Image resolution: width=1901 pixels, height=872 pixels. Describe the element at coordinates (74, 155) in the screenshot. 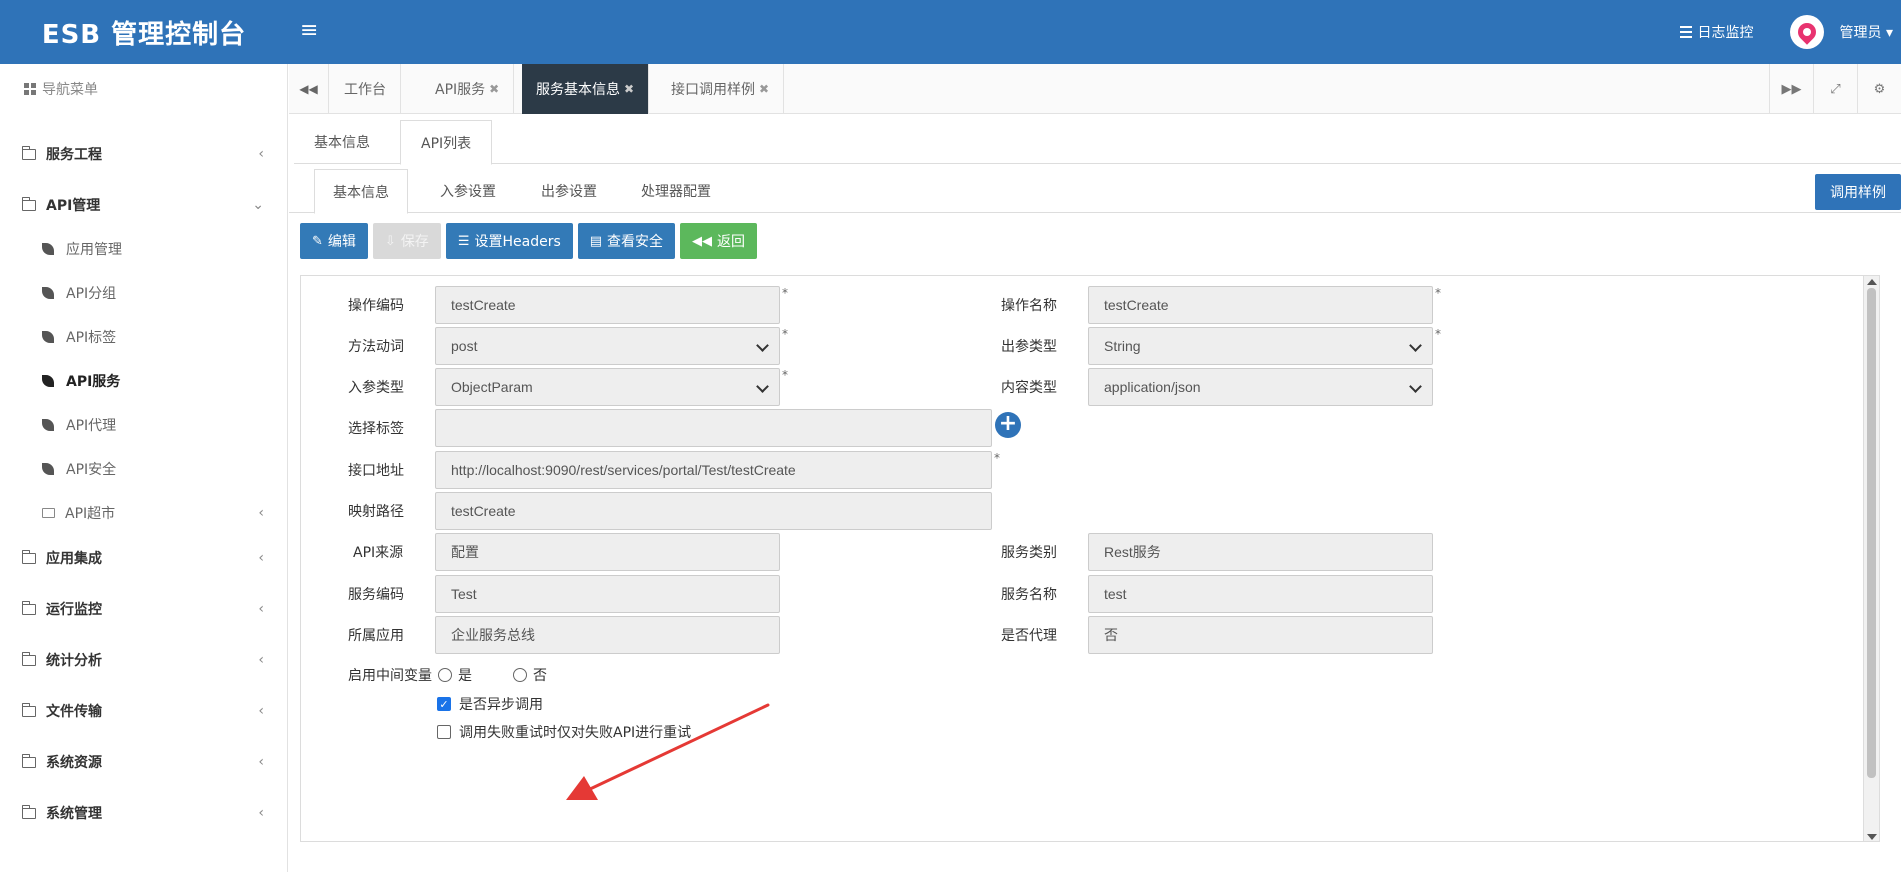

I see `sidebar-item-label: 服务工程` at that location.